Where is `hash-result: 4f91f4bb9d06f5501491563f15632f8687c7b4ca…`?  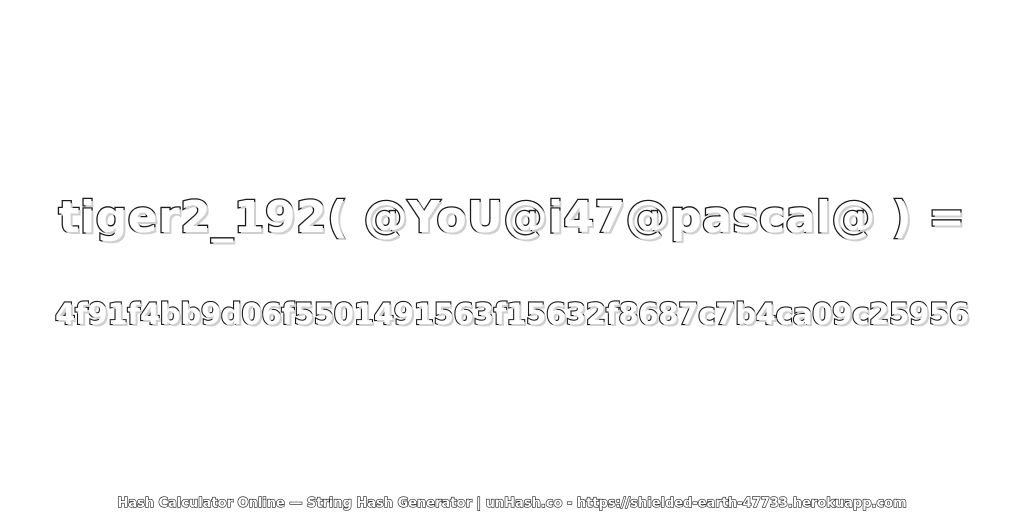
hash-result: 4f91f4bb9d06f5501491563f15632f8687c7b4ca… is located at coordinates (512, 314).